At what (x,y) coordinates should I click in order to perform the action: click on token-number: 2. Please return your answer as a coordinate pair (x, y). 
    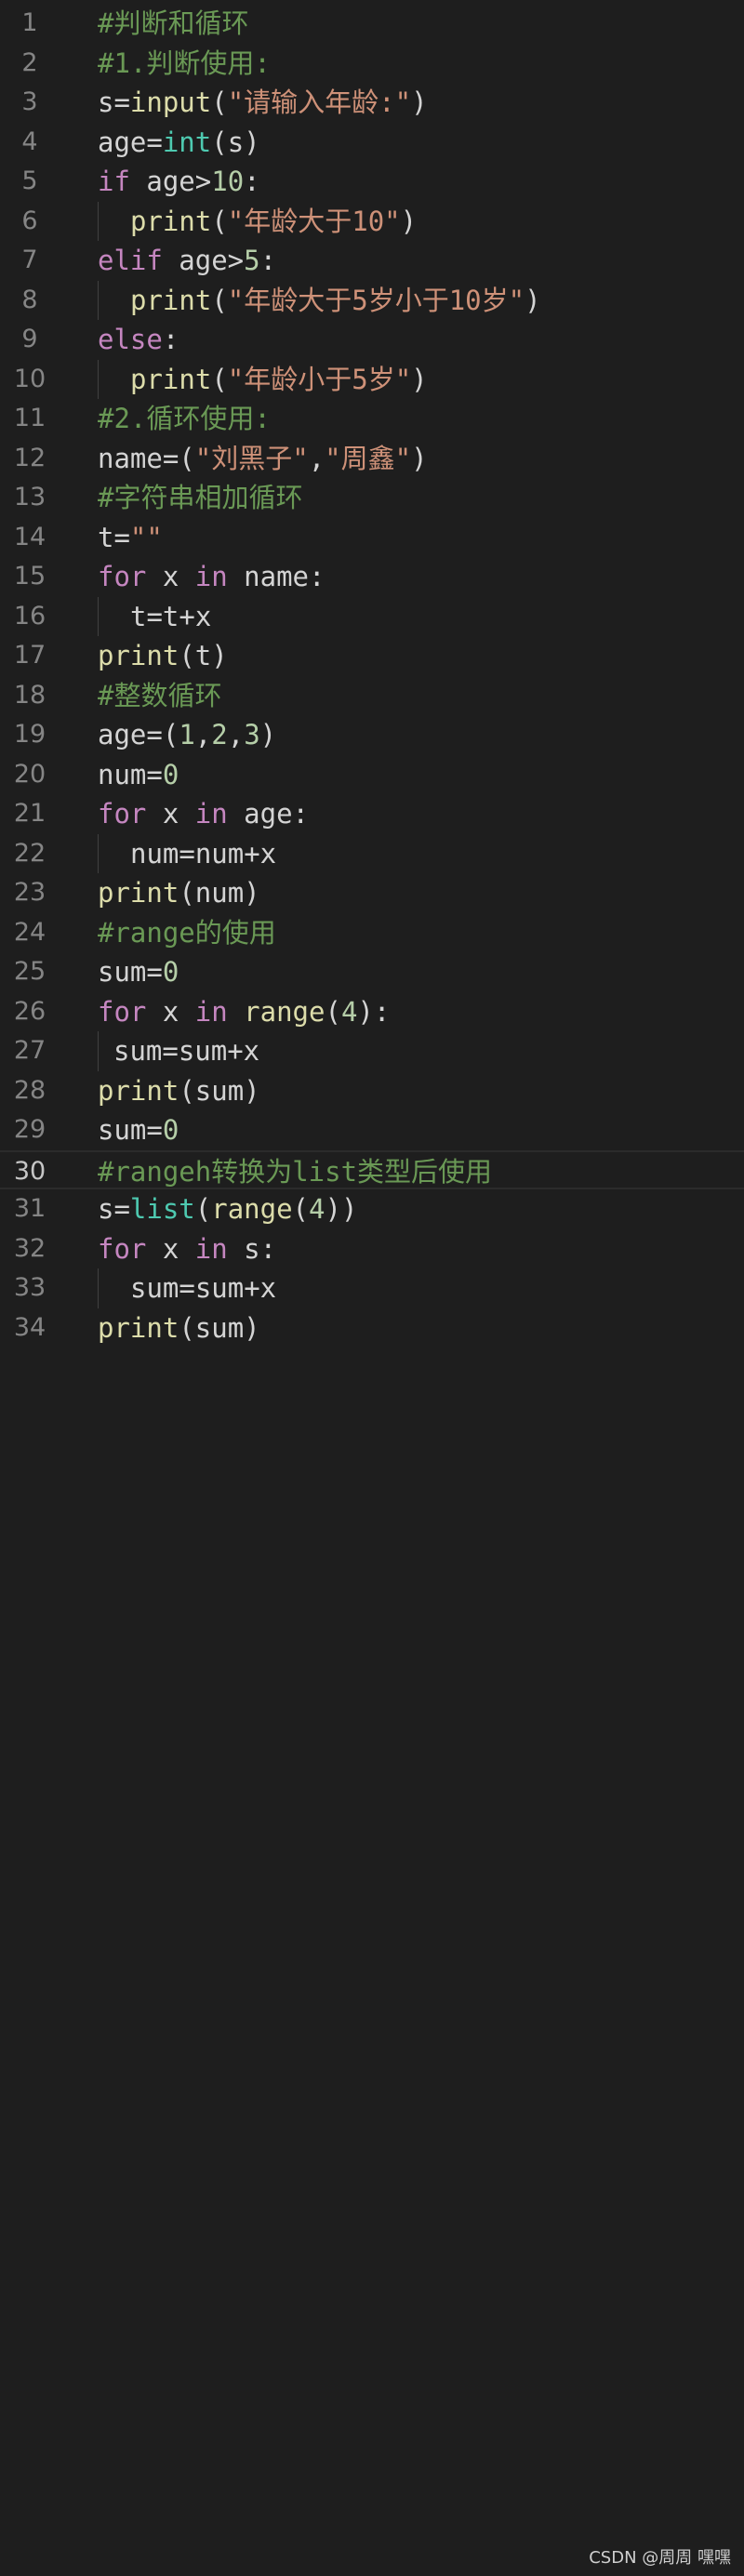
    Looking at the image, I should click on (219, 734).